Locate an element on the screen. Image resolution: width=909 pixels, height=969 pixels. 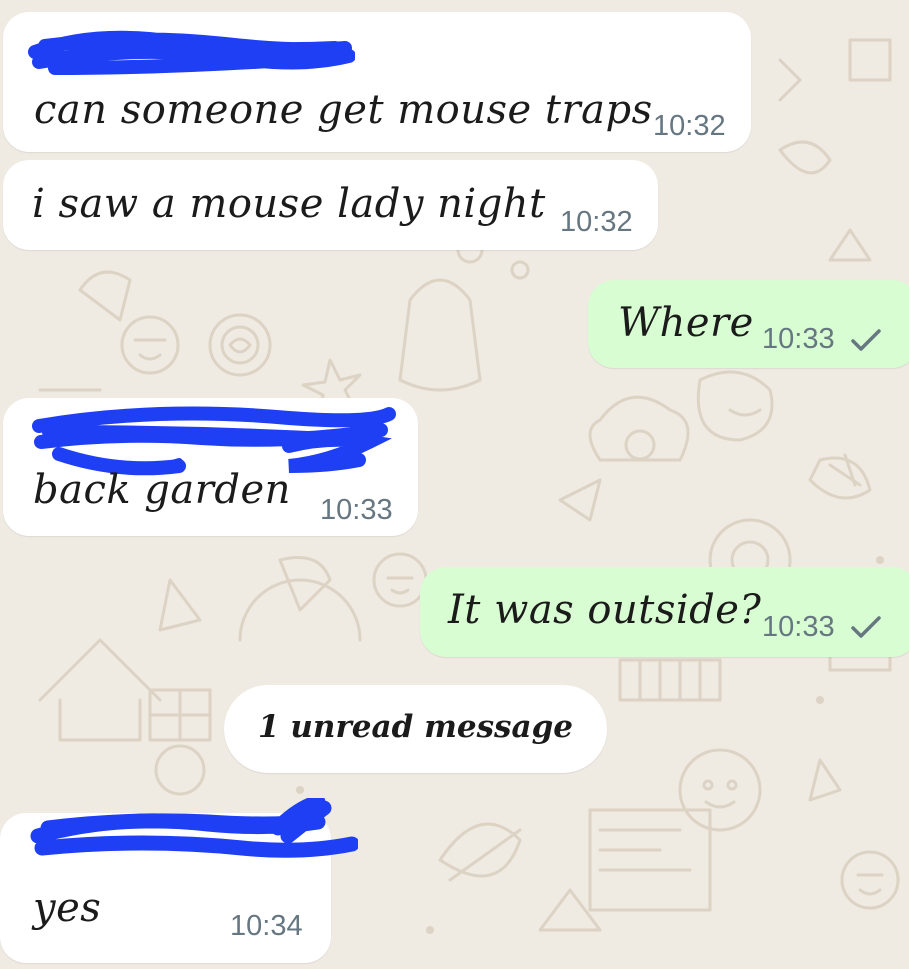
unread-divider-label: 1 unread message is located at coordinates (415, 727).